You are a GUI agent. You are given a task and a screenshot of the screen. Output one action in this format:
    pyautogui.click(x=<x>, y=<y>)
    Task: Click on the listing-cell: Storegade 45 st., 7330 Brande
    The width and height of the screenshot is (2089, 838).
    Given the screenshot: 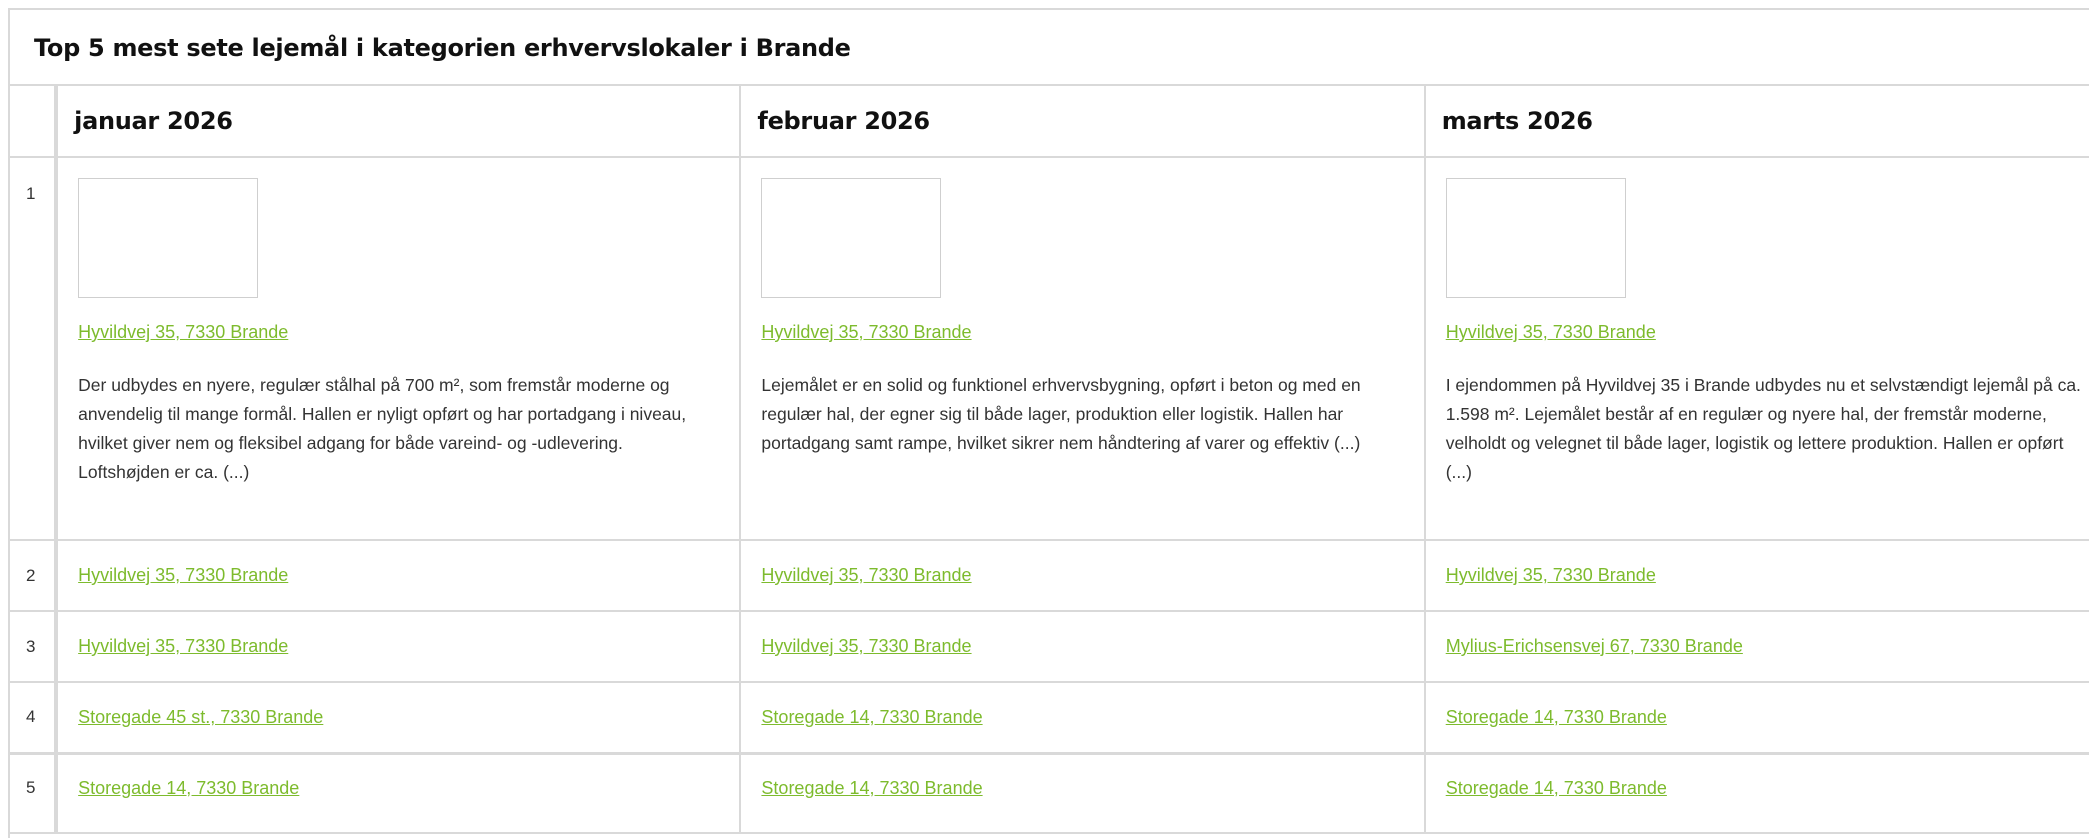 What is the action you would take?
    pyautogui.click(x=398, y=718)
    